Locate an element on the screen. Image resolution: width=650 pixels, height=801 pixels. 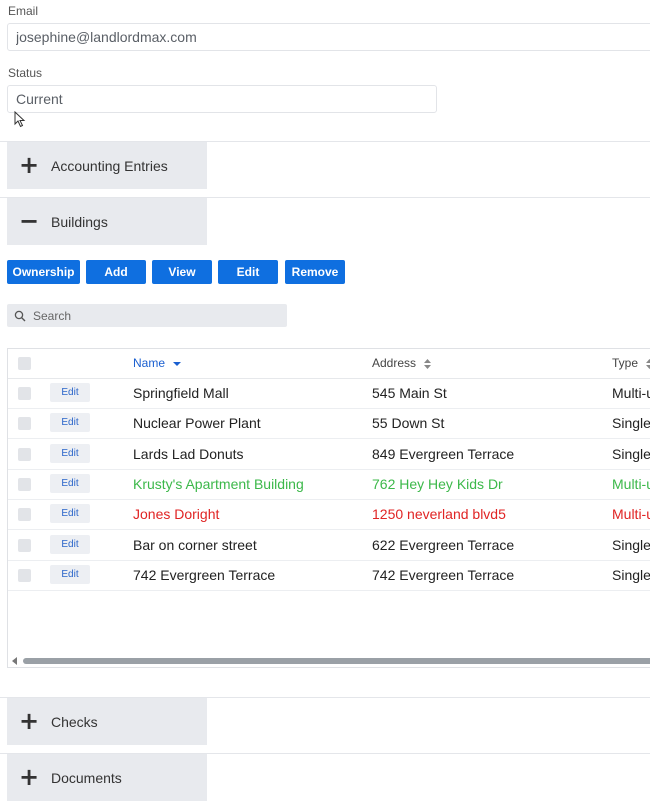
search-input is located at coordinates (153, 315).